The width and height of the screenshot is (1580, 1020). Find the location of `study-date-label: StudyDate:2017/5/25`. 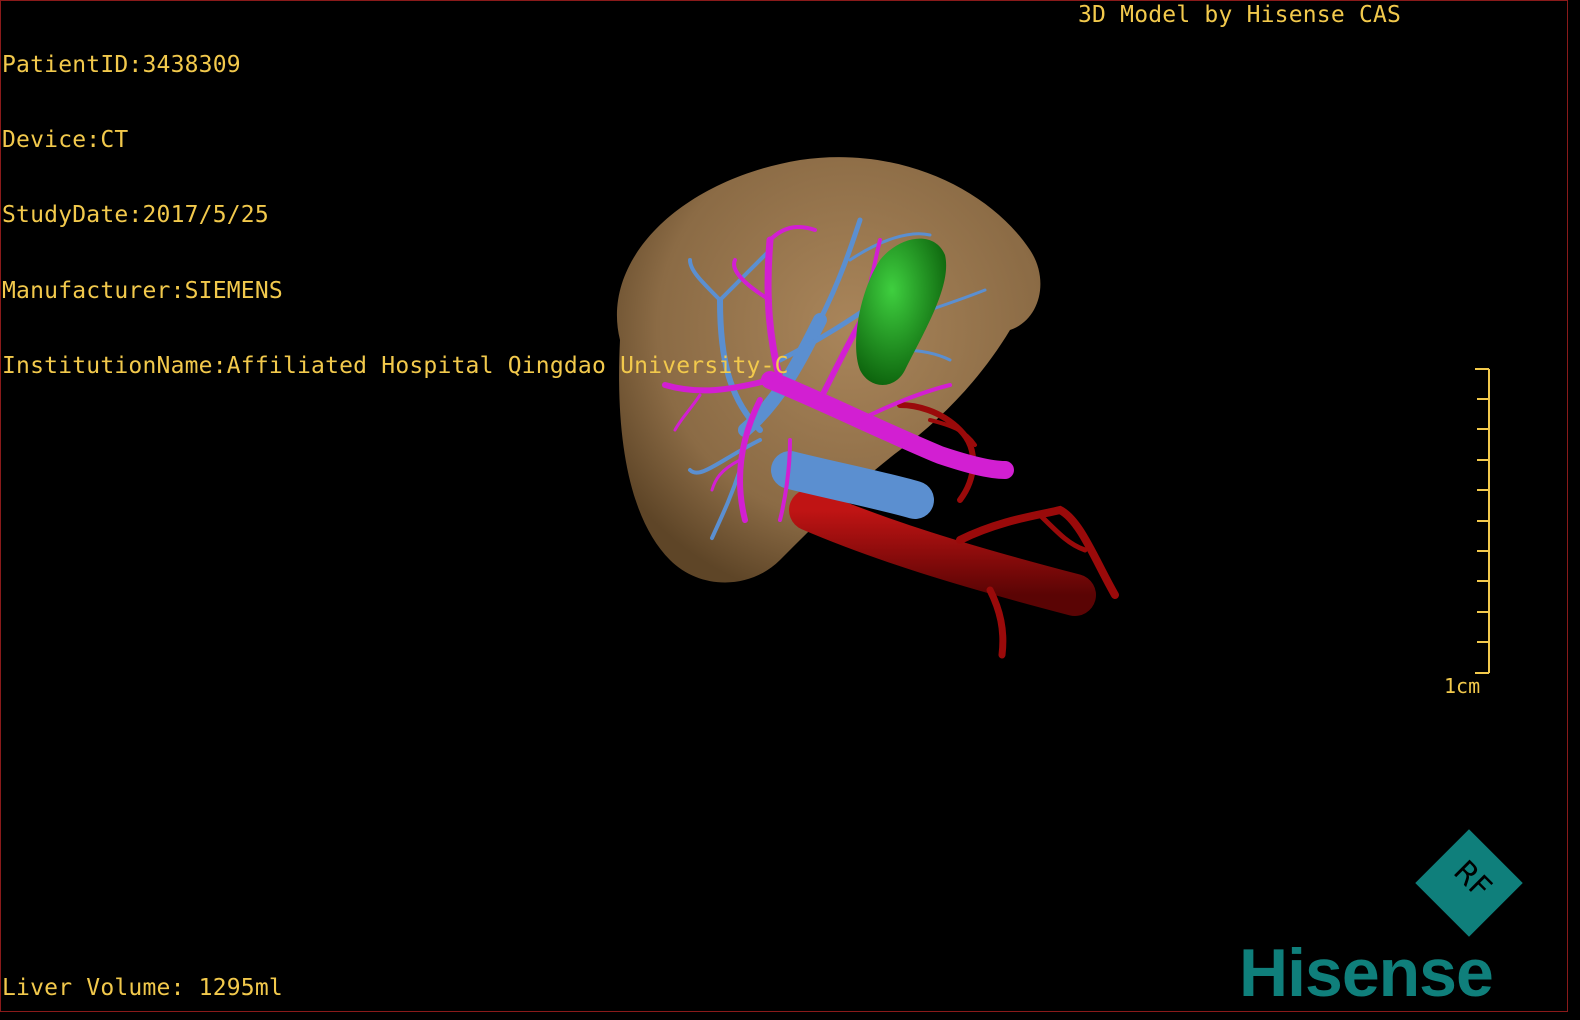

study-date-label: StudyDate:2017/5/25 is located at coordinates (135, 215).